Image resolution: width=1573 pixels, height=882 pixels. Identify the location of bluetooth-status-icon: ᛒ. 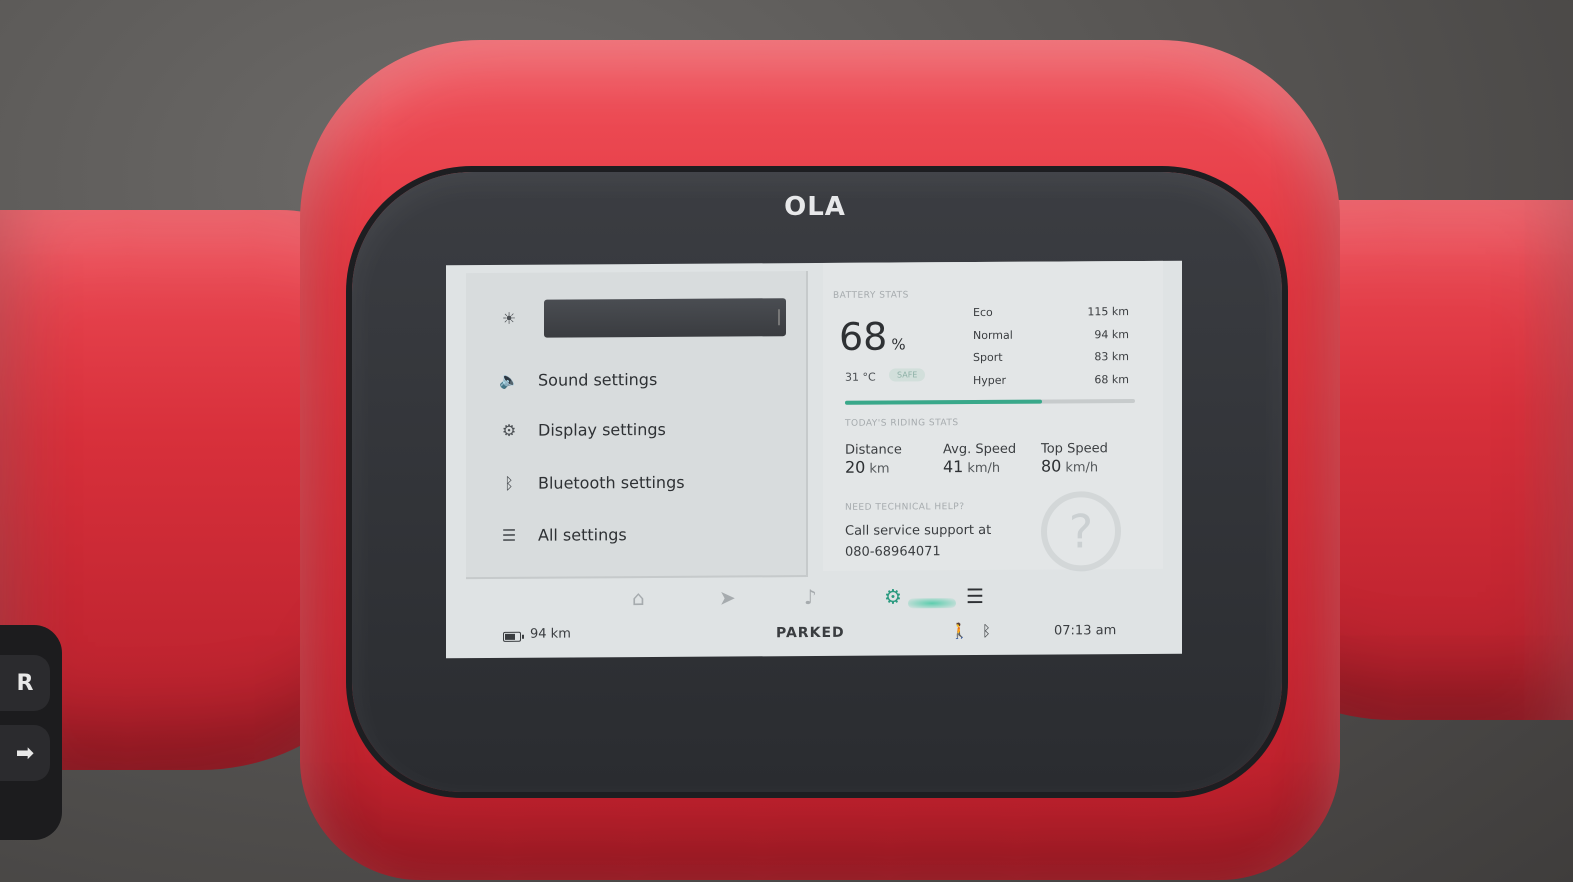
(987, 630).